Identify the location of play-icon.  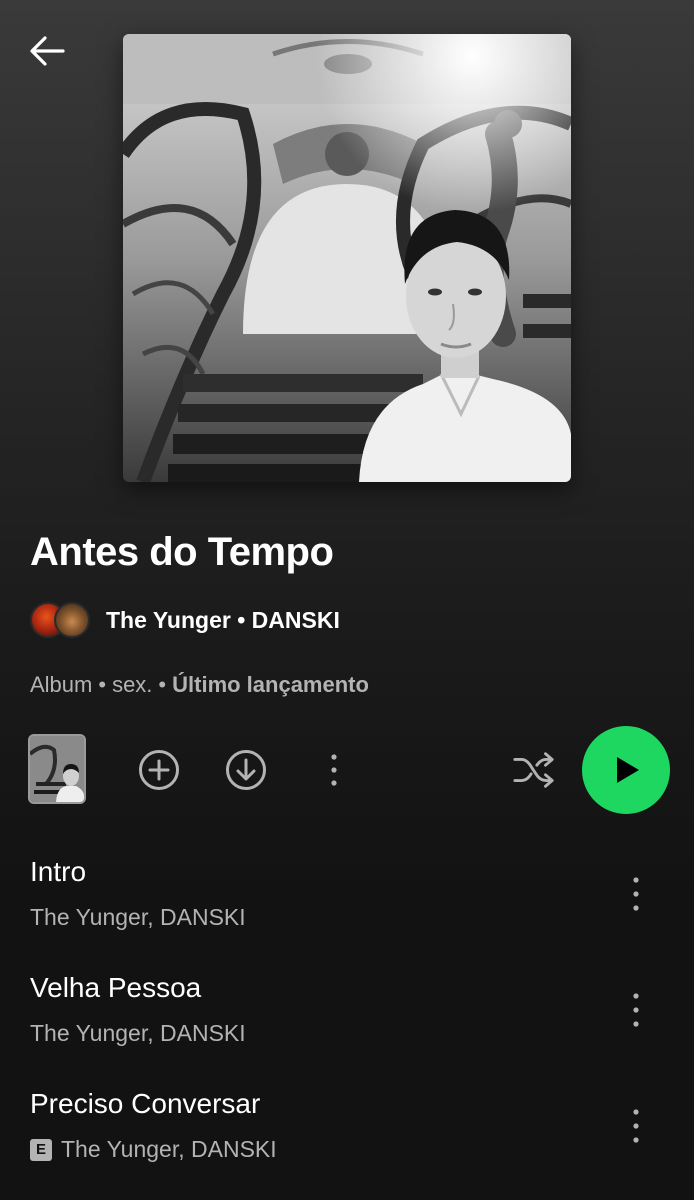
(628, 770).